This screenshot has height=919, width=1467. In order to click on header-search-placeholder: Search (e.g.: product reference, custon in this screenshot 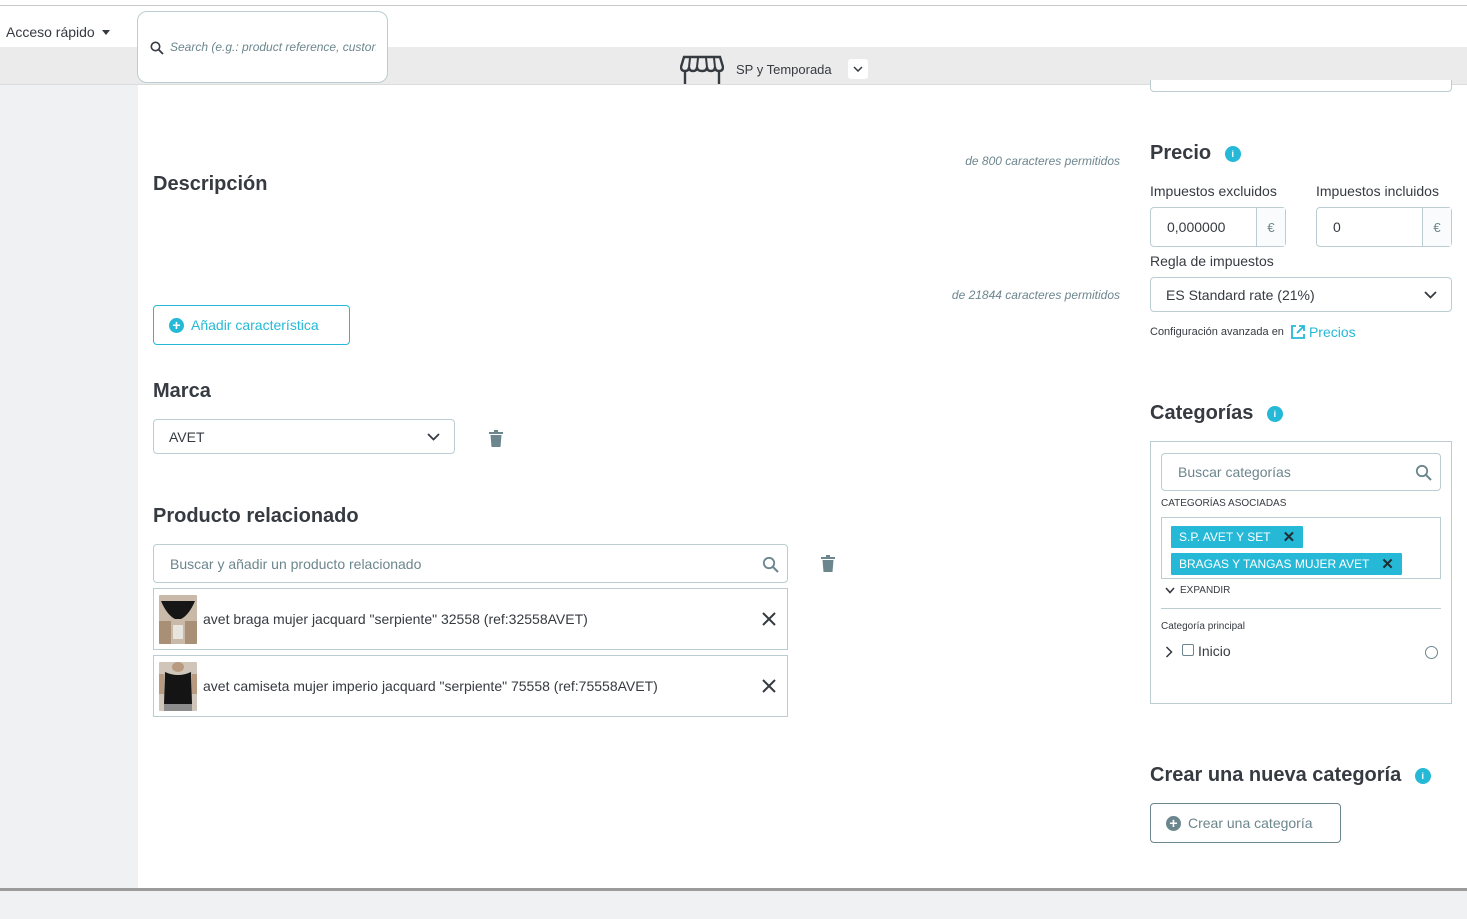, I will do `click(273, 47)`.